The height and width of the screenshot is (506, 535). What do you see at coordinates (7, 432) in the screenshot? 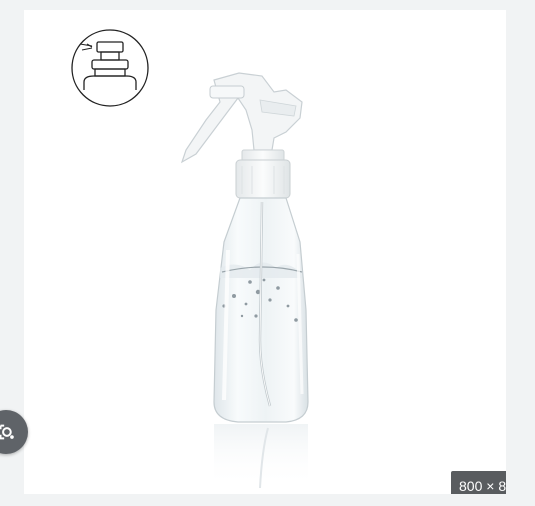
I see `visual-search-icon` at bounding box center [7, 432].